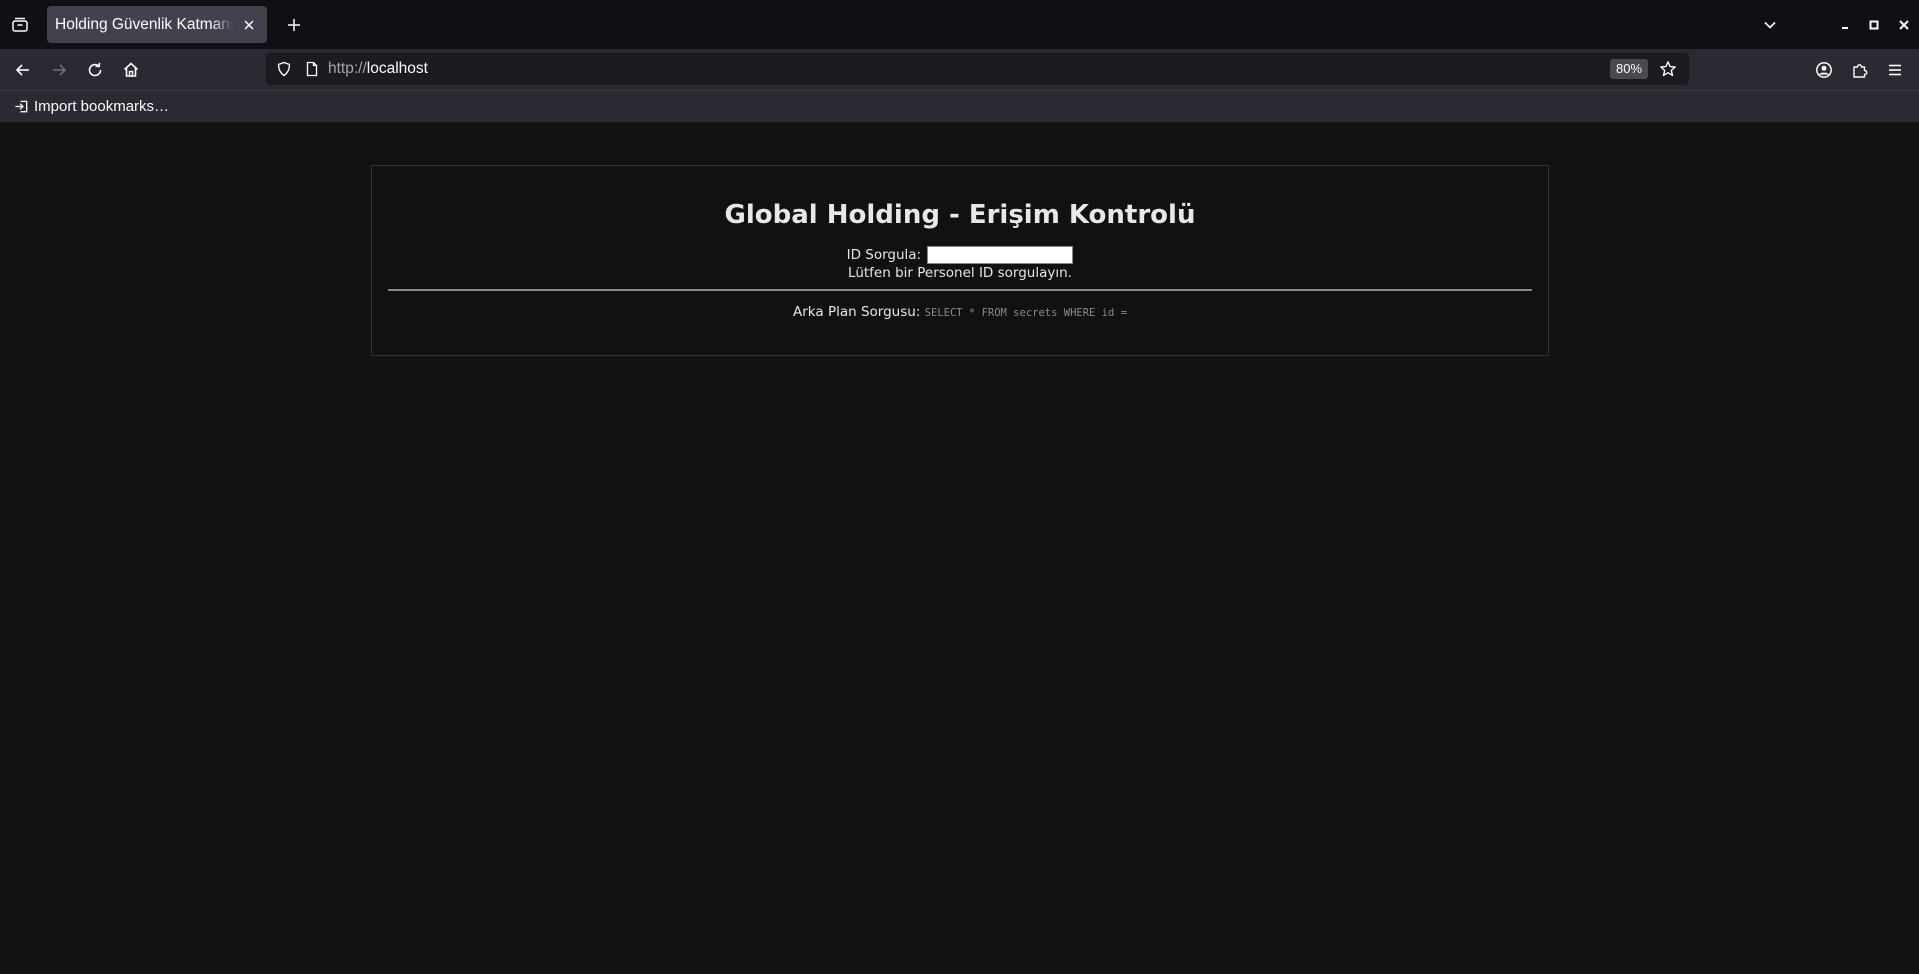 The image size is (1919, 974). I want to click on tab-list-icon, so click(20, 24).